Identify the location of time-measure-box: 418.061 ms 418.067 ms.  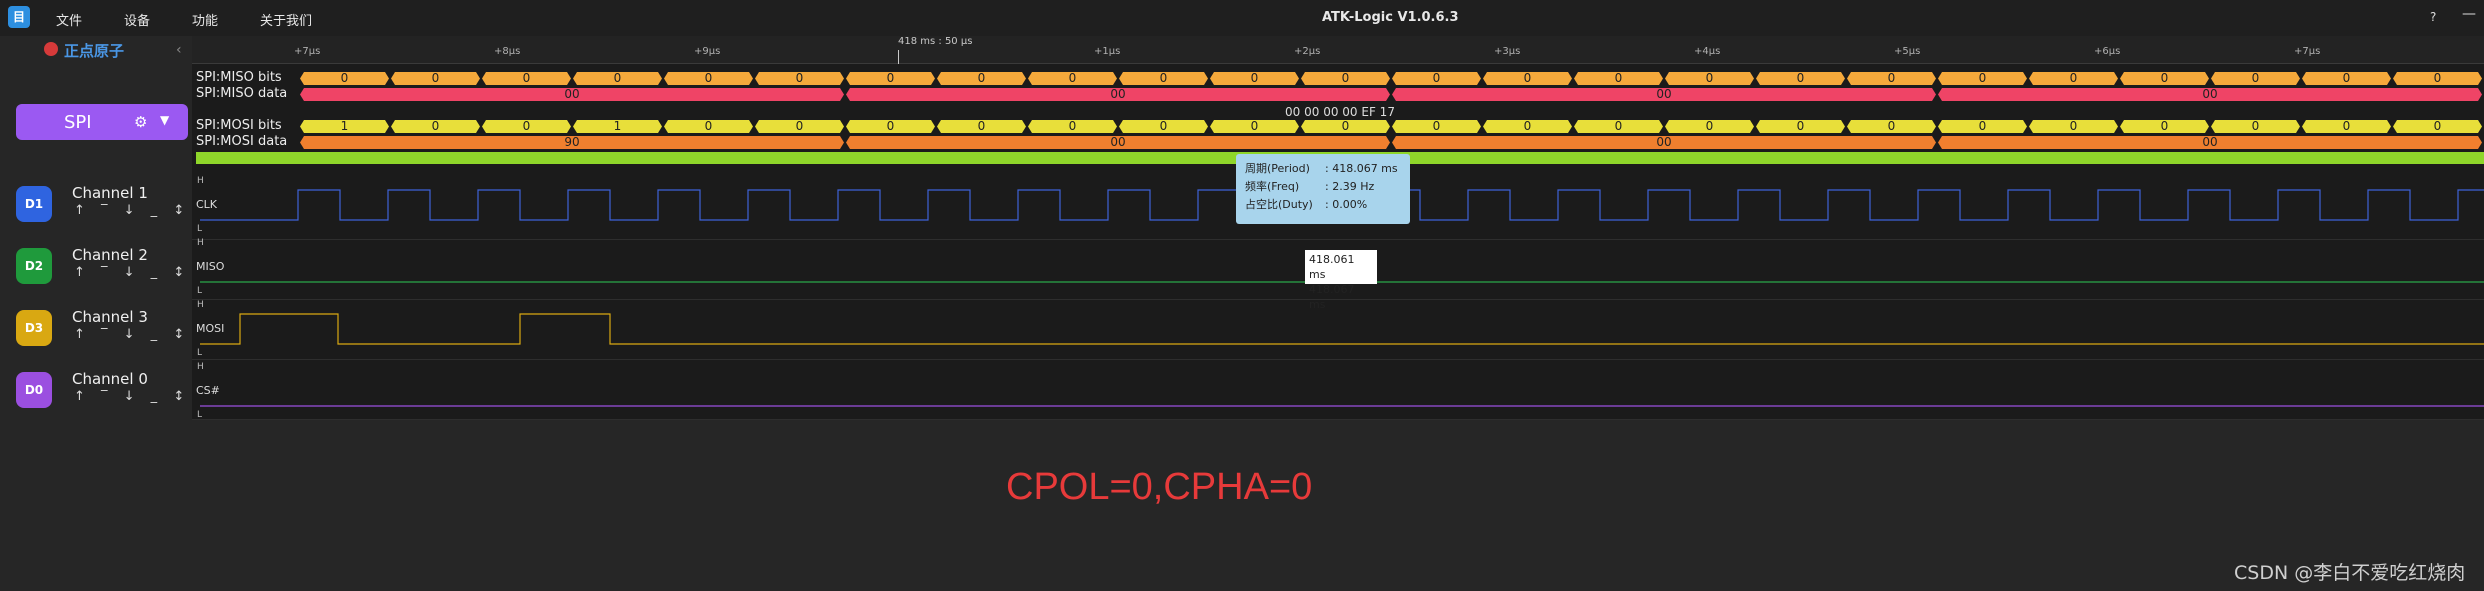
(1341, 280).